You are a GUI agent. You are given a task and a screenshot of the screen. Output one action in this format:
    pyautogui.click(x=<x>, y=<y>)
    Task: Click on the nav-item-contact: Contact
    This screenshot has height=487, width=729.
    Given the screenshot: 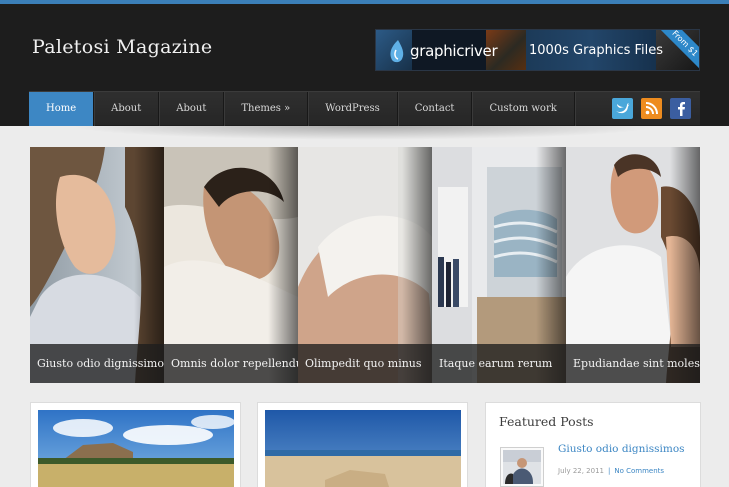 What is the action you would take?
    pyautogui.click(x=435, y=109)
    